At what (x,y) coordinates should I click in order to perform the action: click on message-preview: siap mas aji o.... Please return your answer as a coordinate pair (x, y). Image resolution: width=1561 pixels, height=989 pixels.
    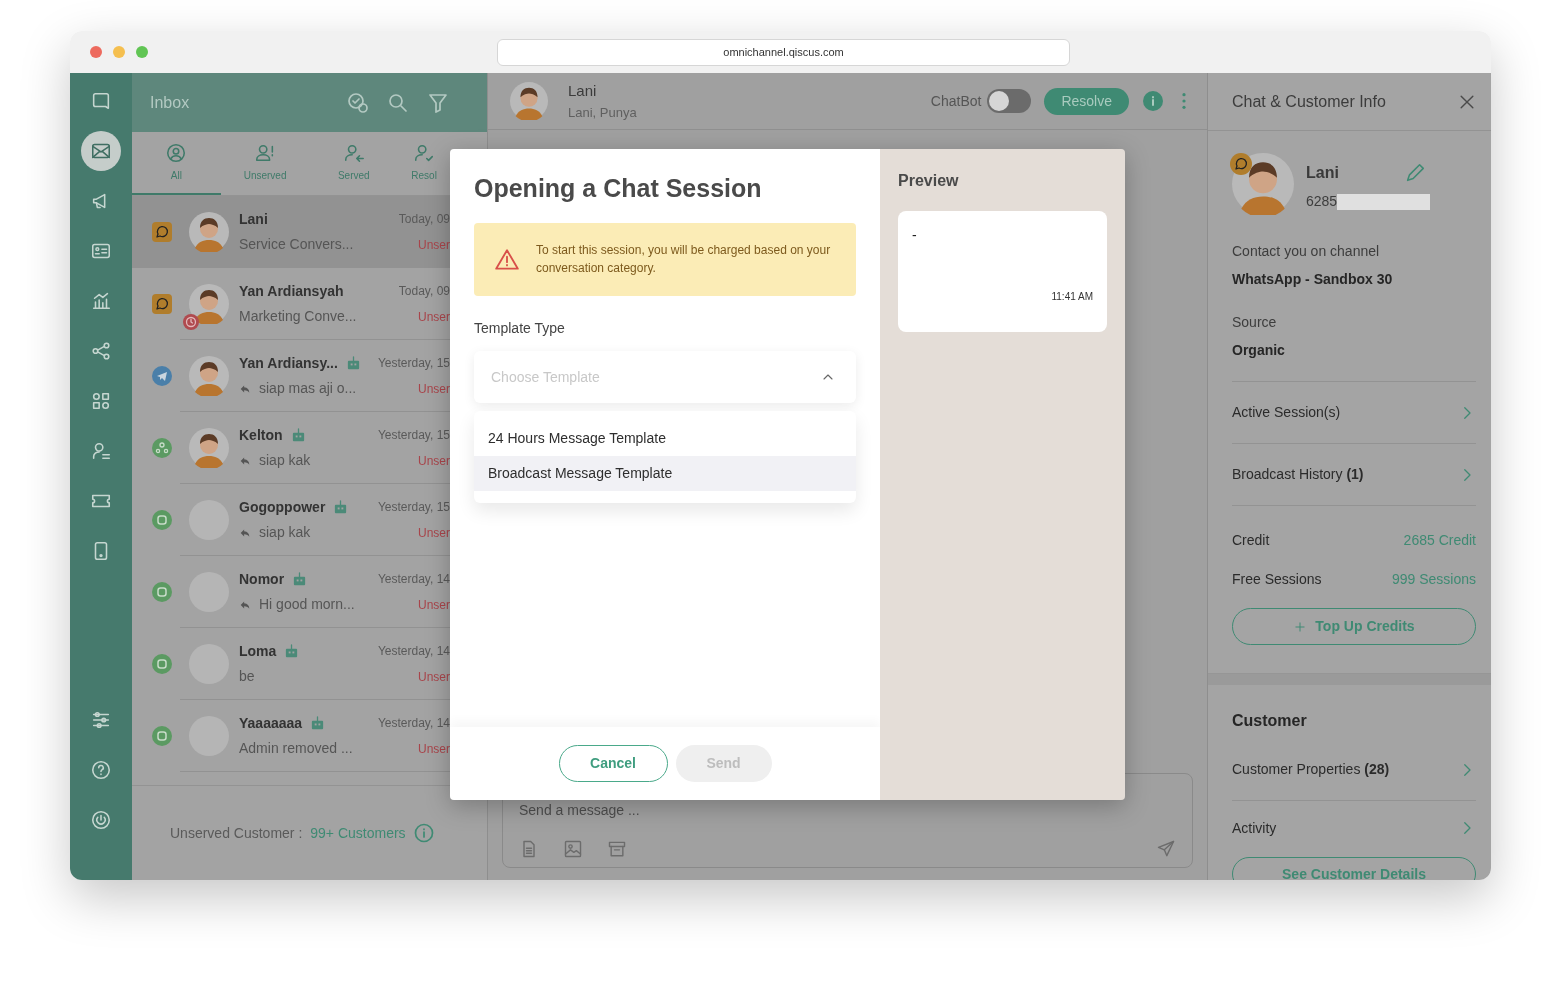
    Looking at the image, I should click on (308, 388).